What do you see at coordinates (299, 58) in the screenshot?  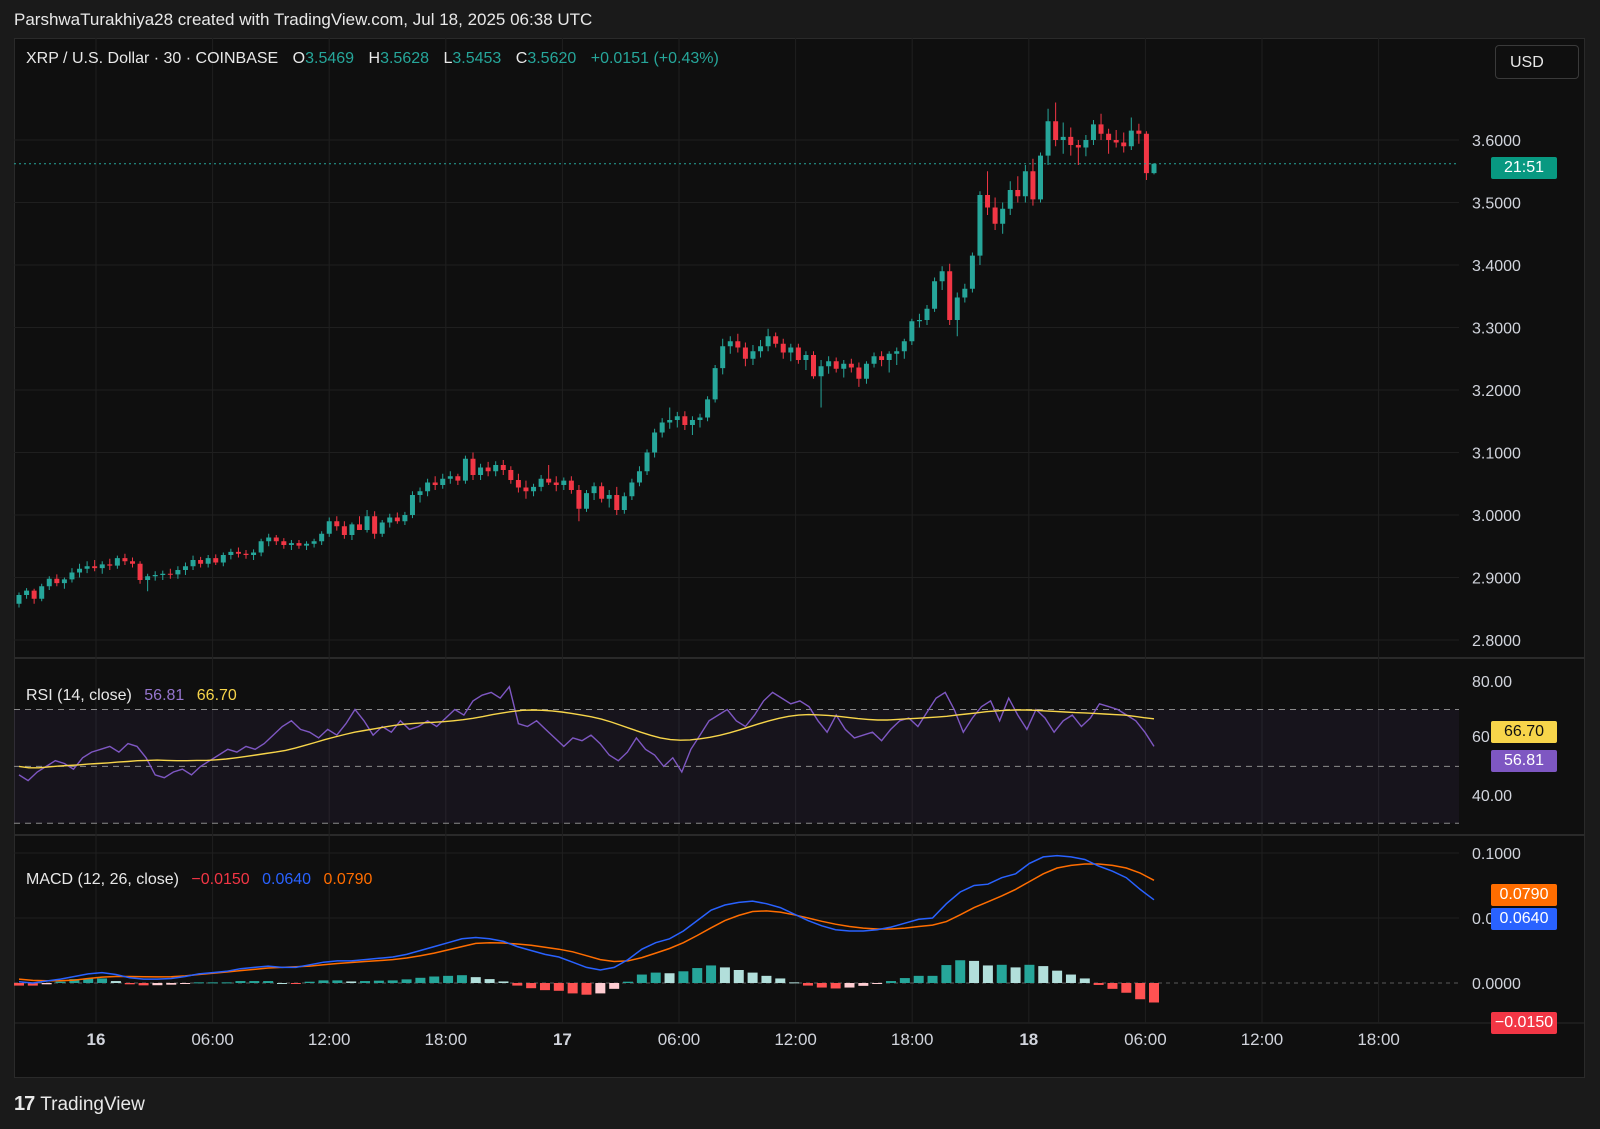 I see `open-label: O` at bounding box center [299, 58].